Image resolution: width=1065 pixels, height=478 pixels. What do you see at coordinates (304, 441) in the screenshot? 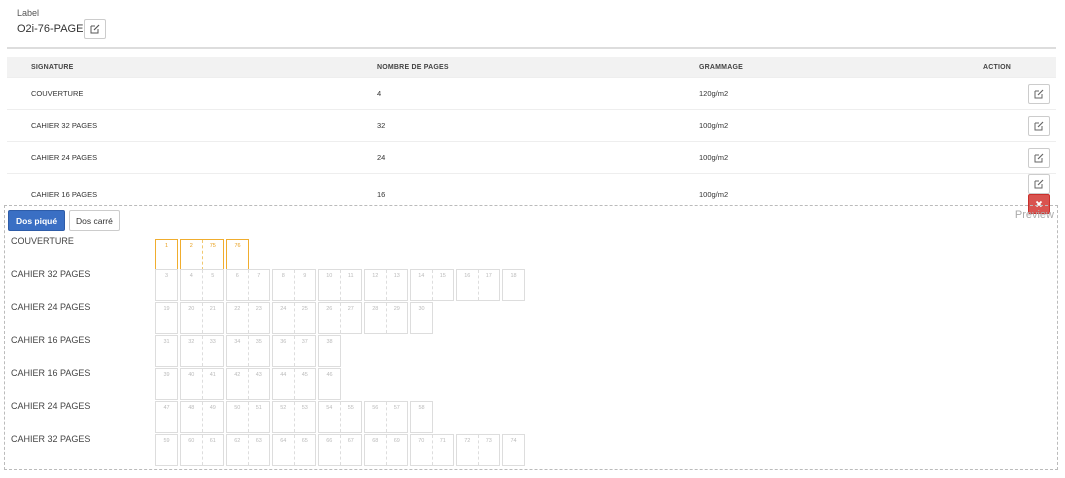
I see `page-number: 65` at bounding box center [304, 441].